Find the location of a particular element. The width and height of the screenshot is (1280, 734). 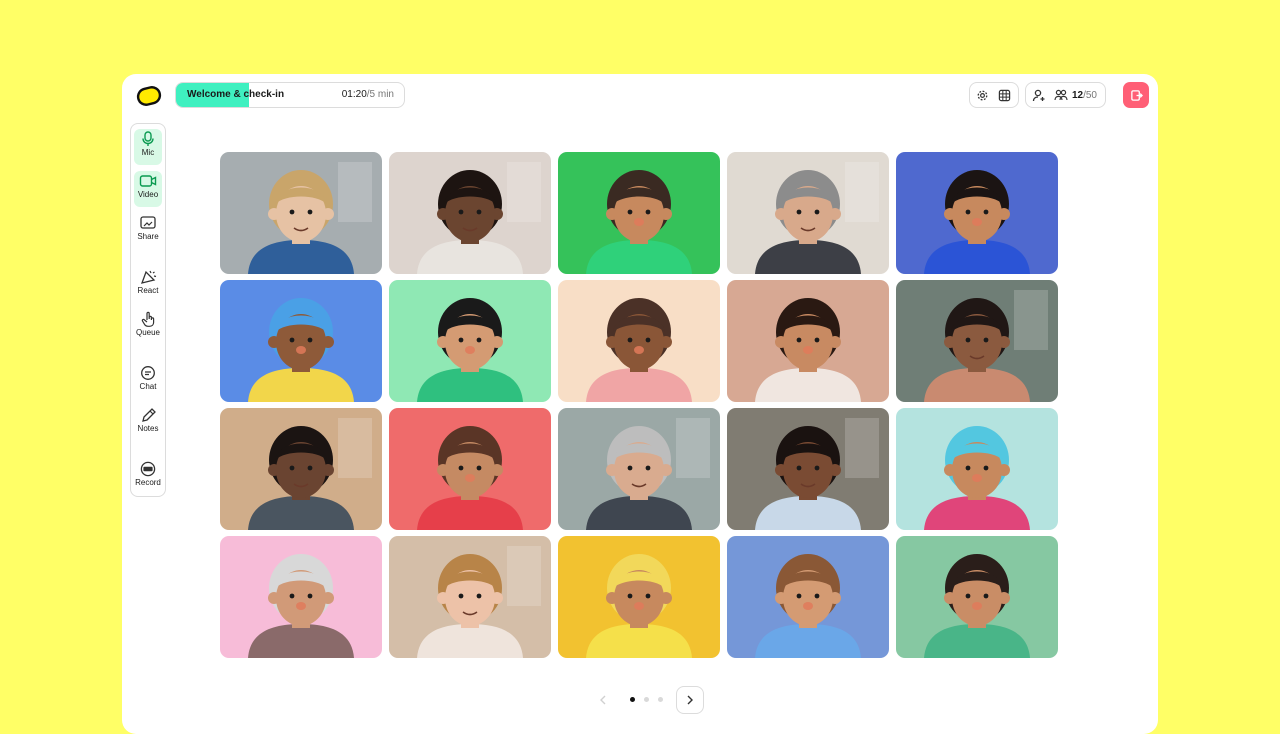

notes-button: Notes is located at coordinates (148, 423).